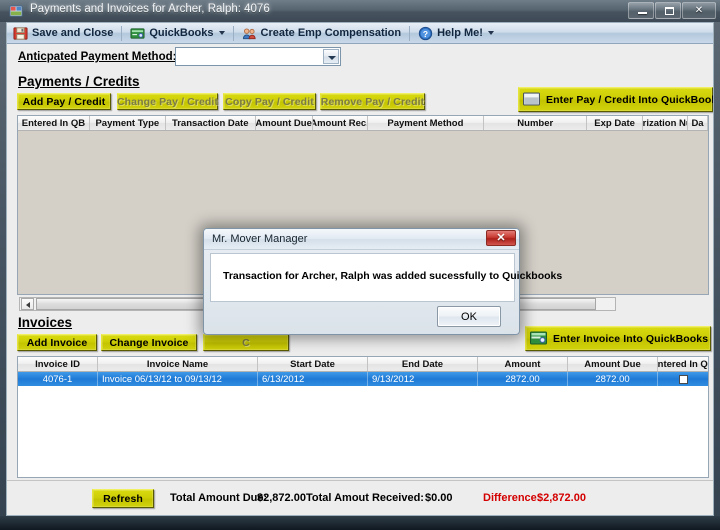 The height and width of the screenshot is (530, 720). I want to click on dialog-footer: OK, so click(362, 316).